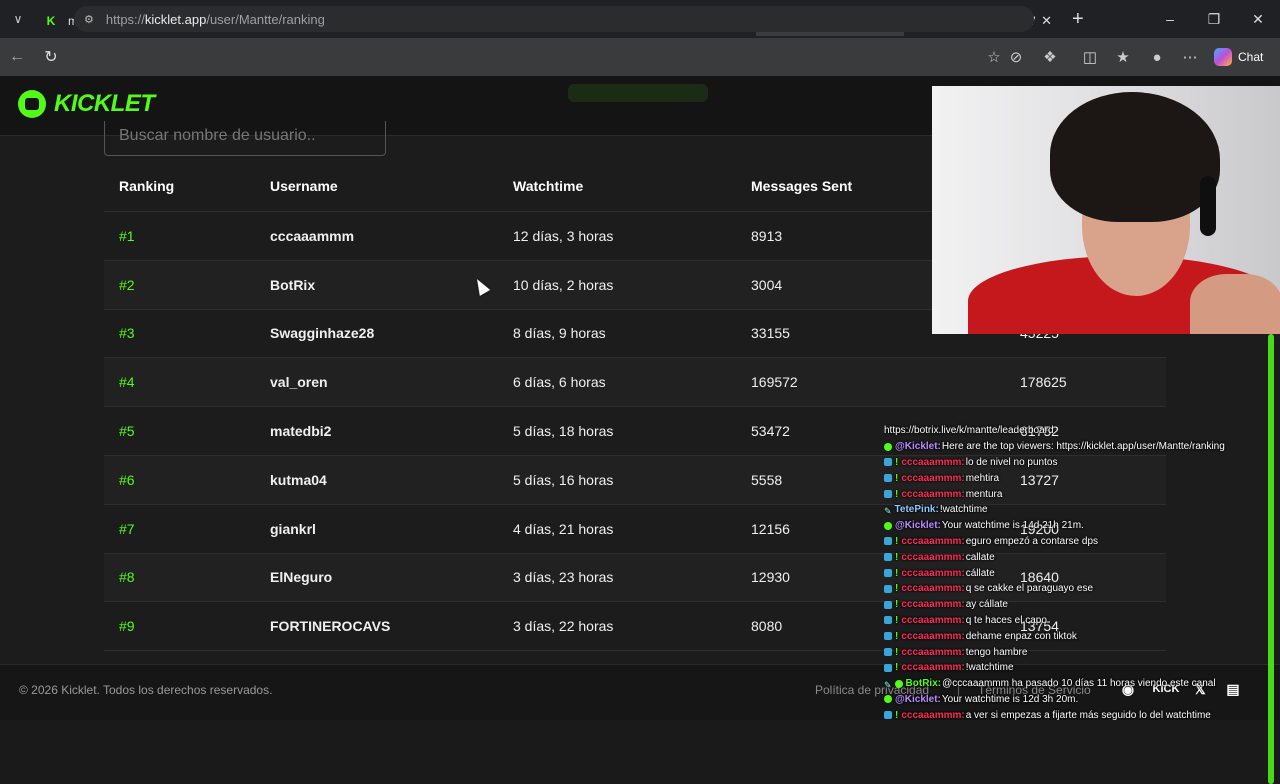 The width and height of the screenshot is (1280, 784). Describe the element at coordinates (299, 382) in the screenshot. I see `username-cell: val_oren` at that location.